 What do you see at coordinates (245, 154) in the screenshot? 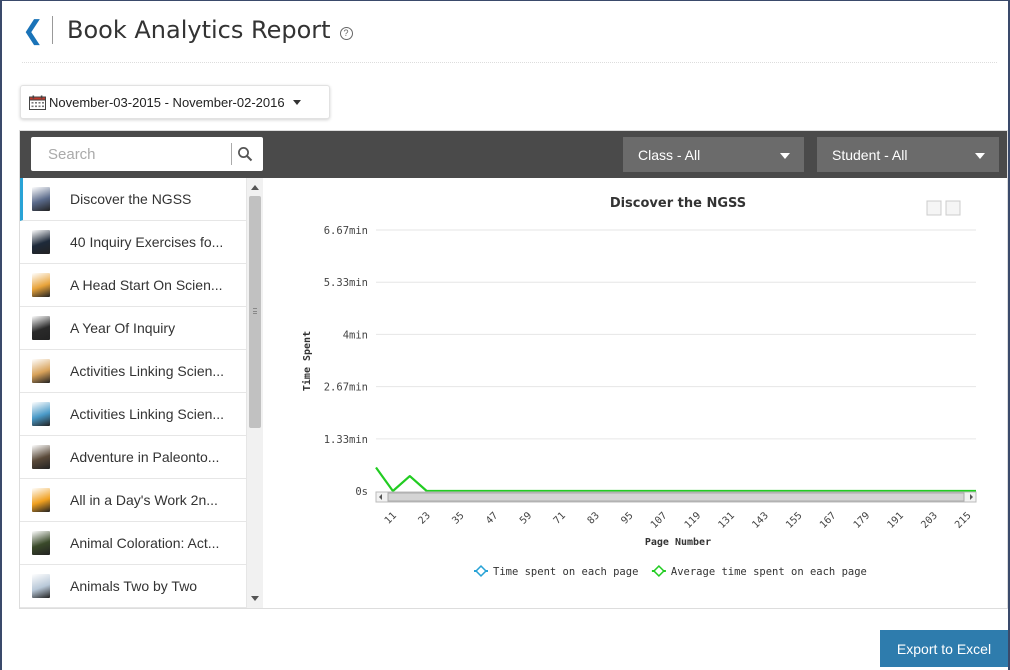
I see `search-icon` at bounding box center [245, 154].